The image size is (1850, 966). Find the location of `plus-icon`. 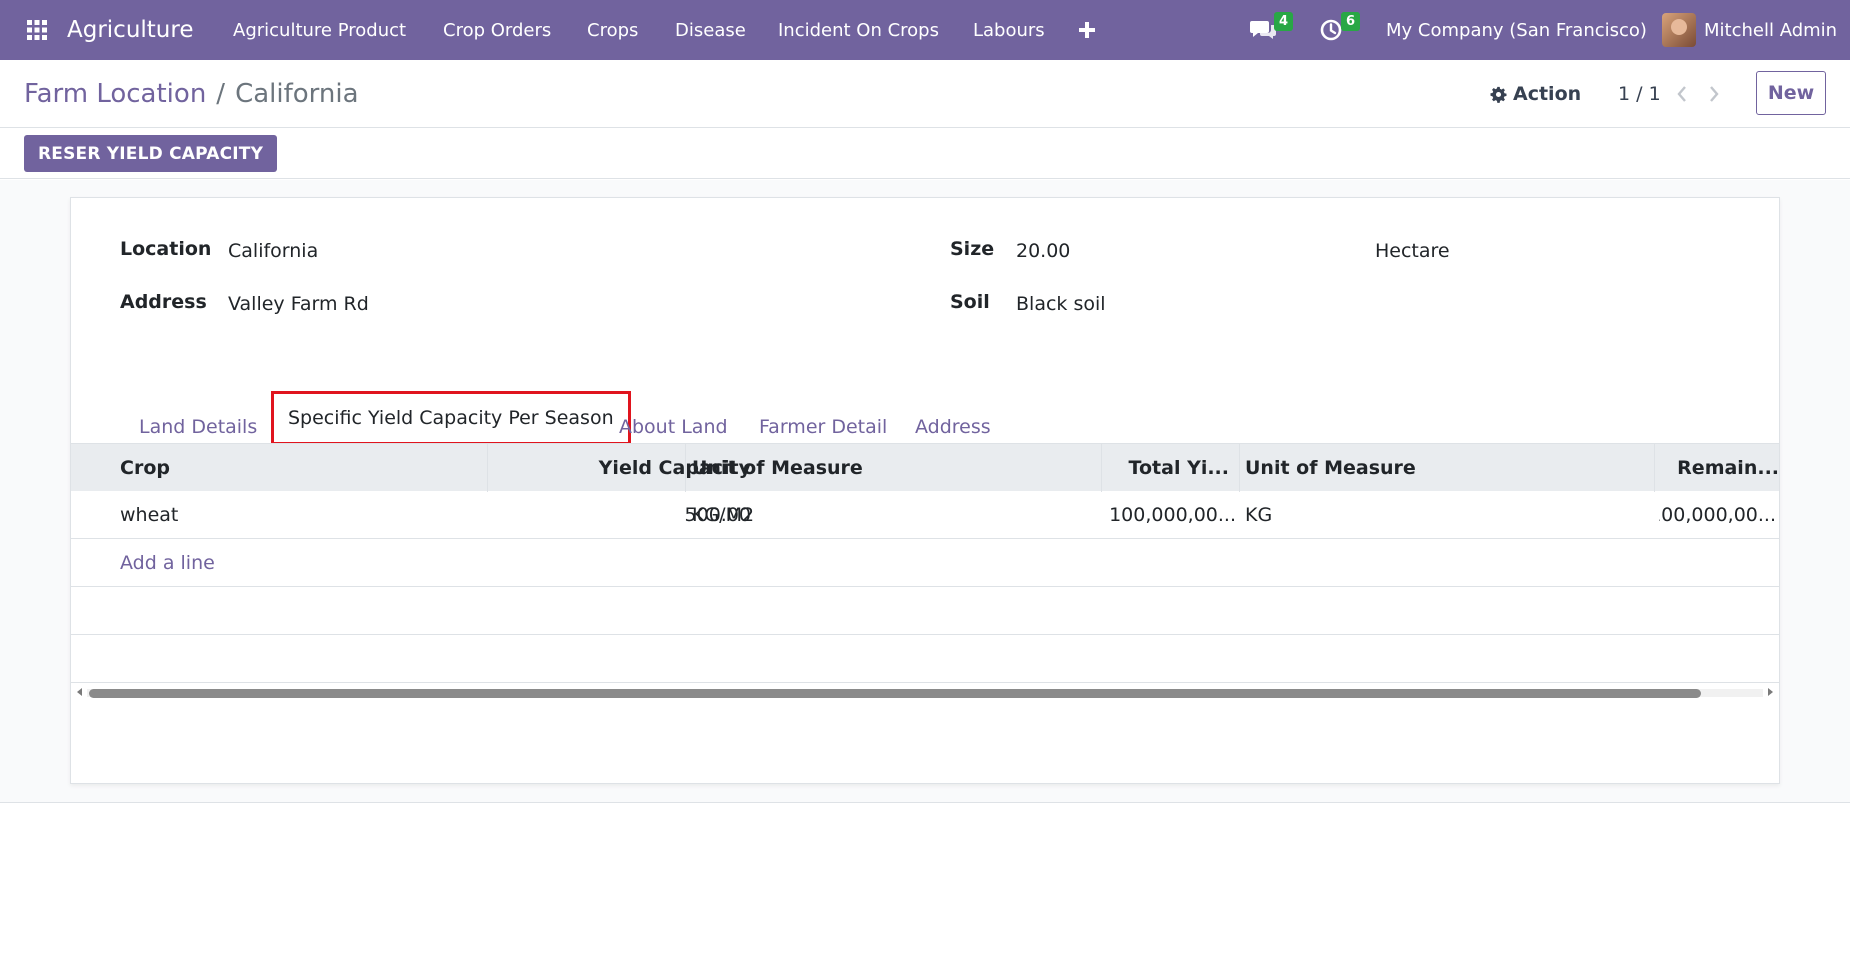

plus-icon is located at coordinates (1087, 30).